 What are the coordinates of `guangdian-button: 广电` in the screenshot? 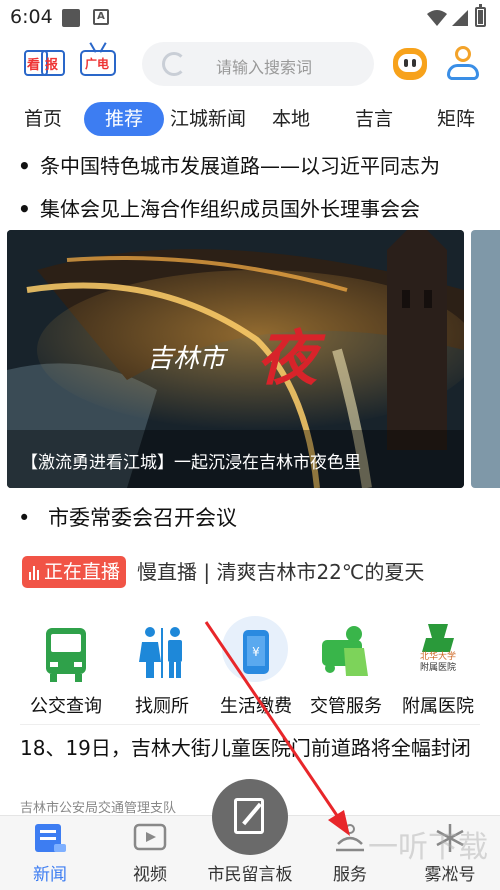 It's located at (98, 61).